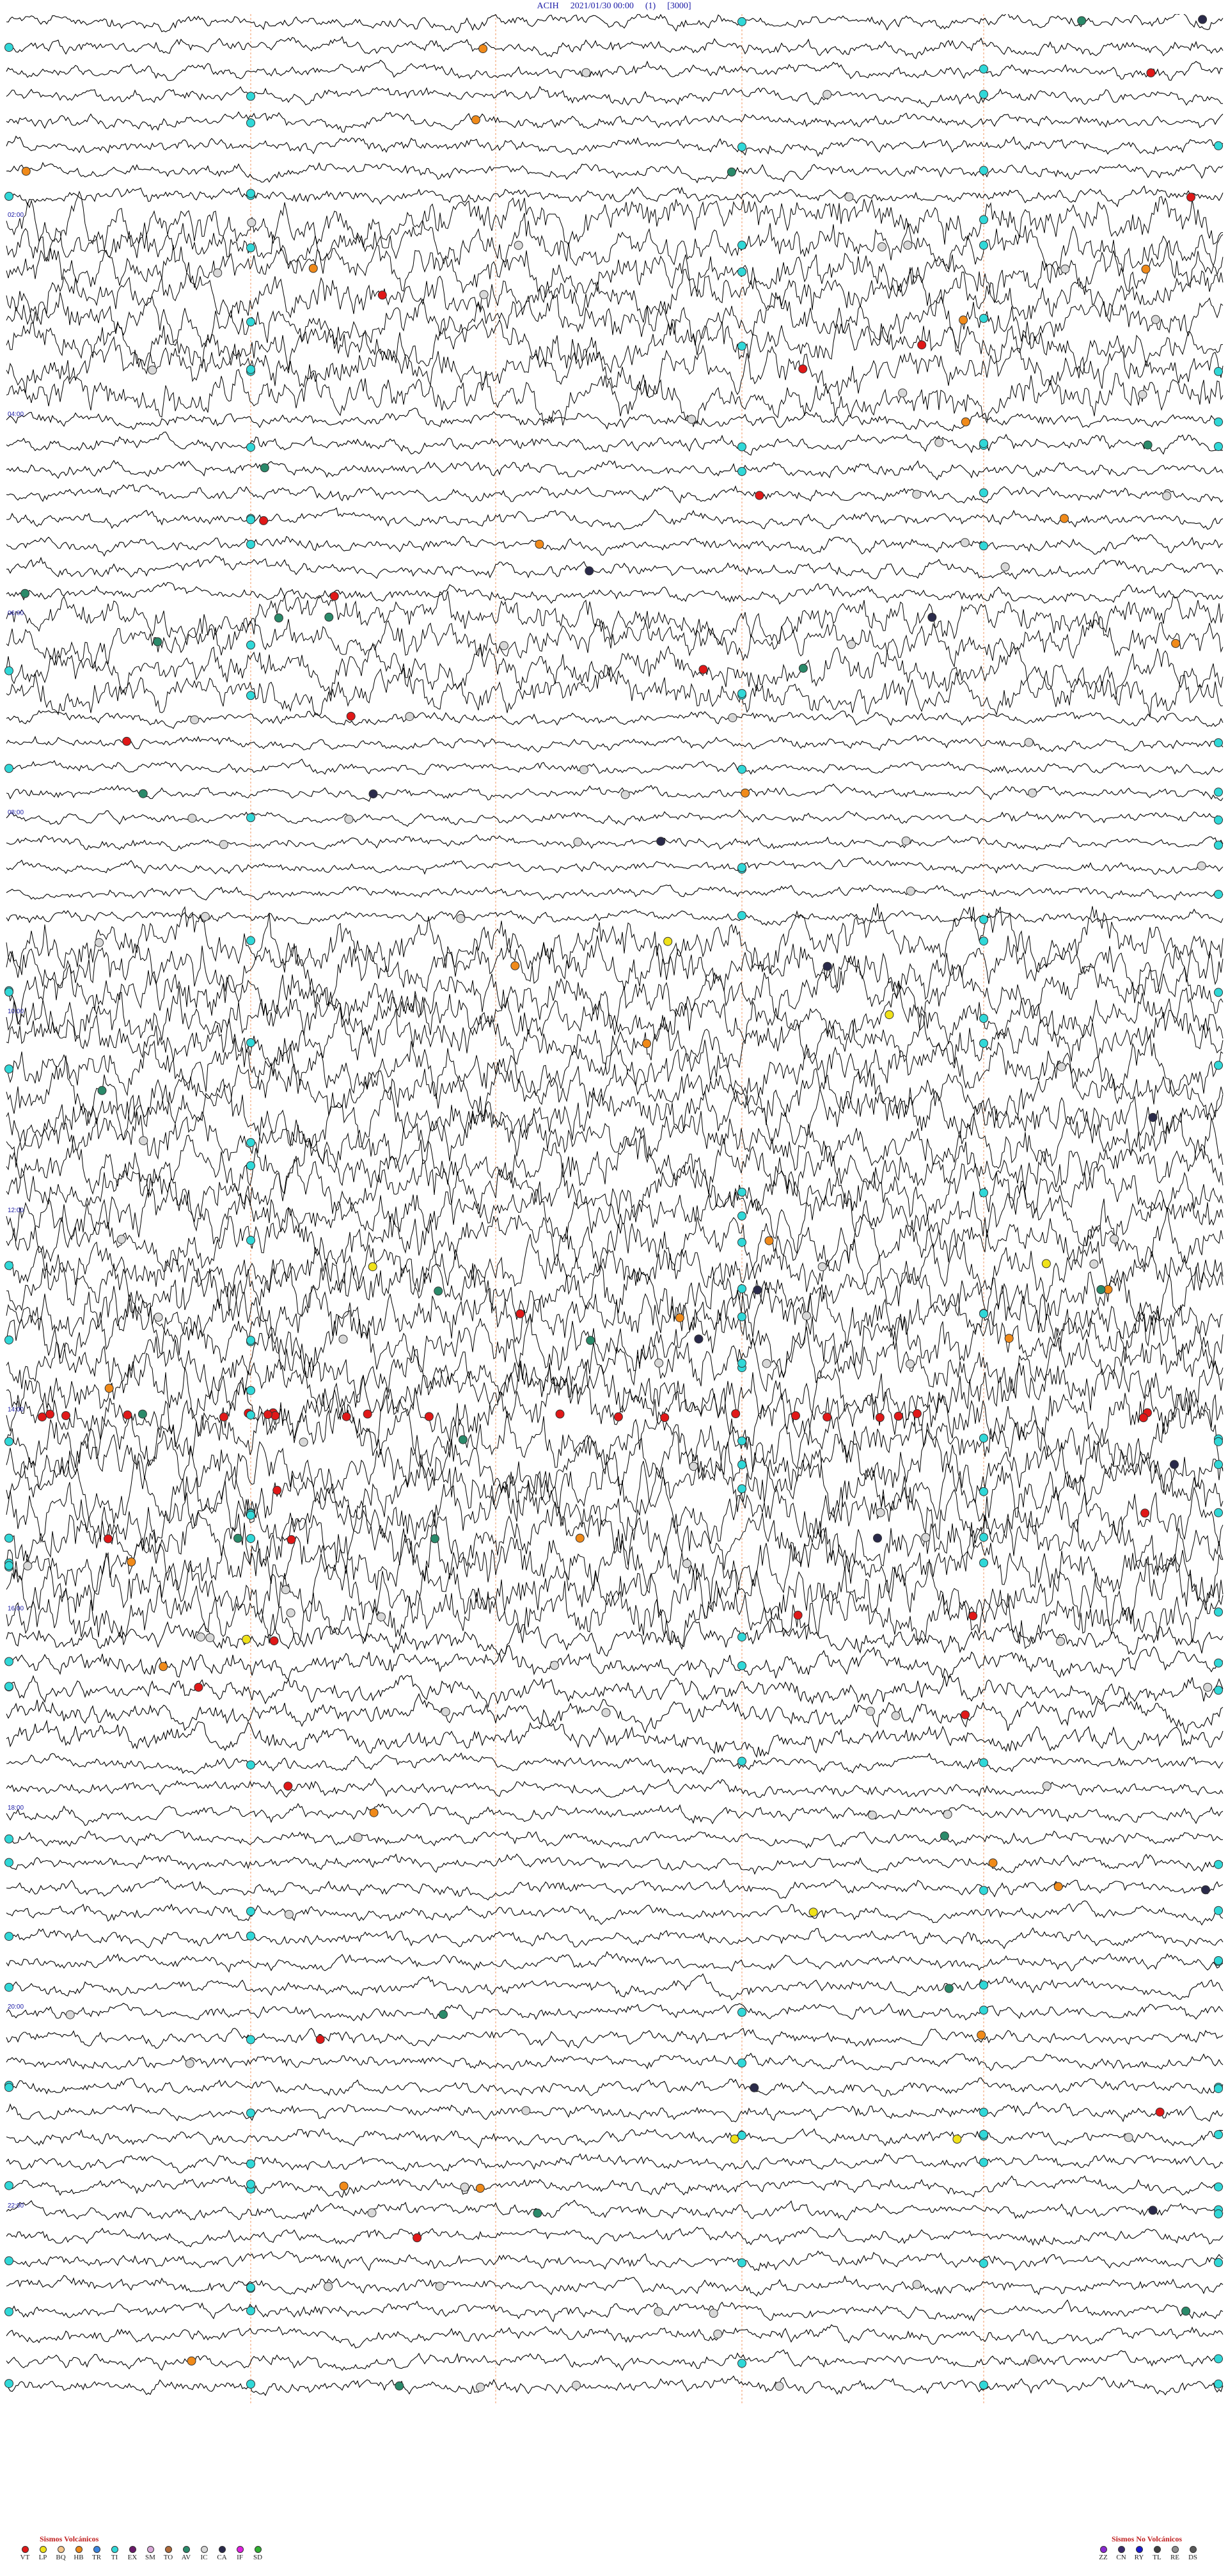 This screenshot has height=2576, width=1228. What do you see at coordinates (650, 6) in the screenshot?
I see `channel-label: (1)` at bounding box center [650, 6].